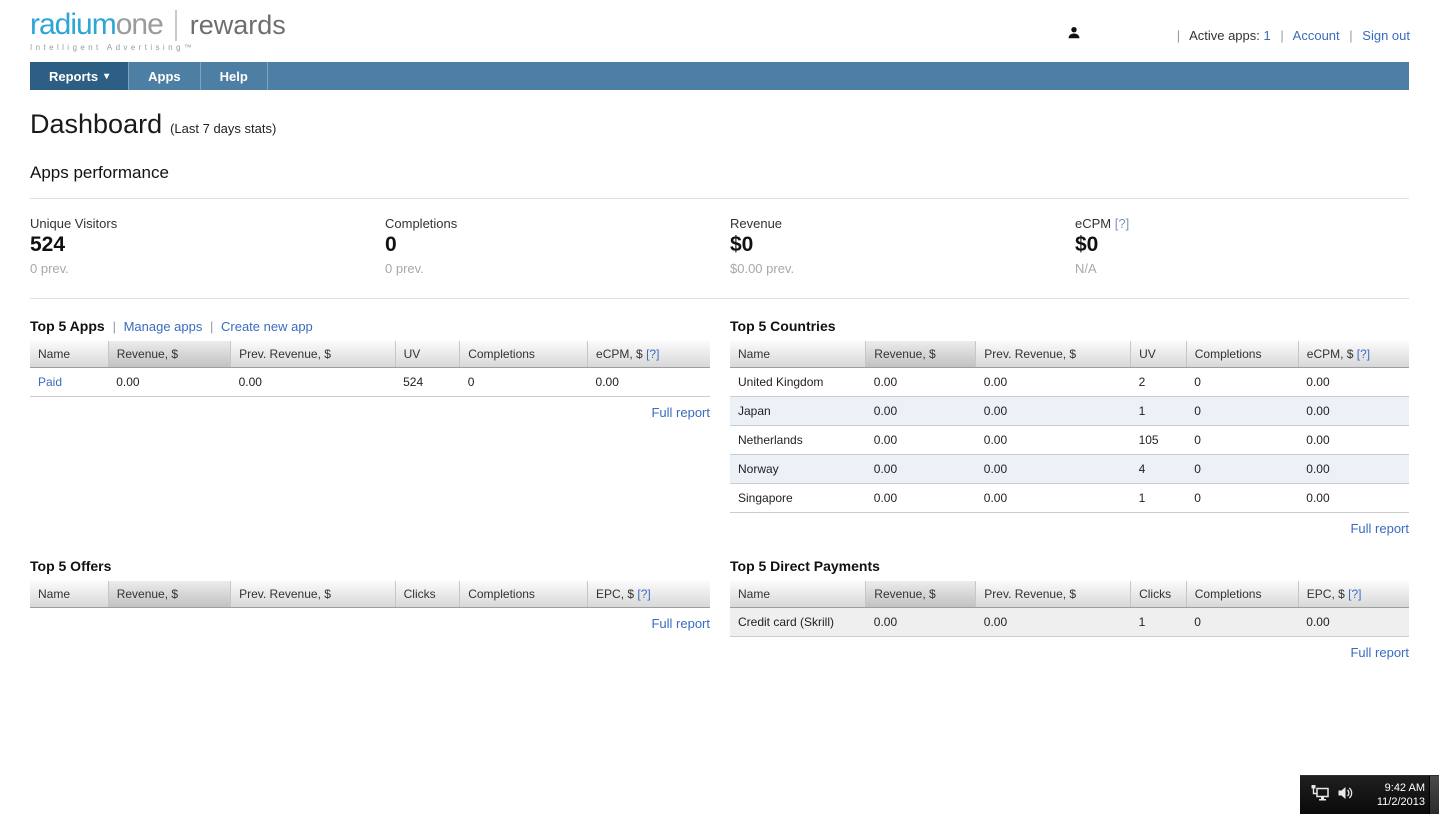 The height and width of the screenshot is (814, 1439). I want to click on signout-link: Sign out, so click(1386, 35).